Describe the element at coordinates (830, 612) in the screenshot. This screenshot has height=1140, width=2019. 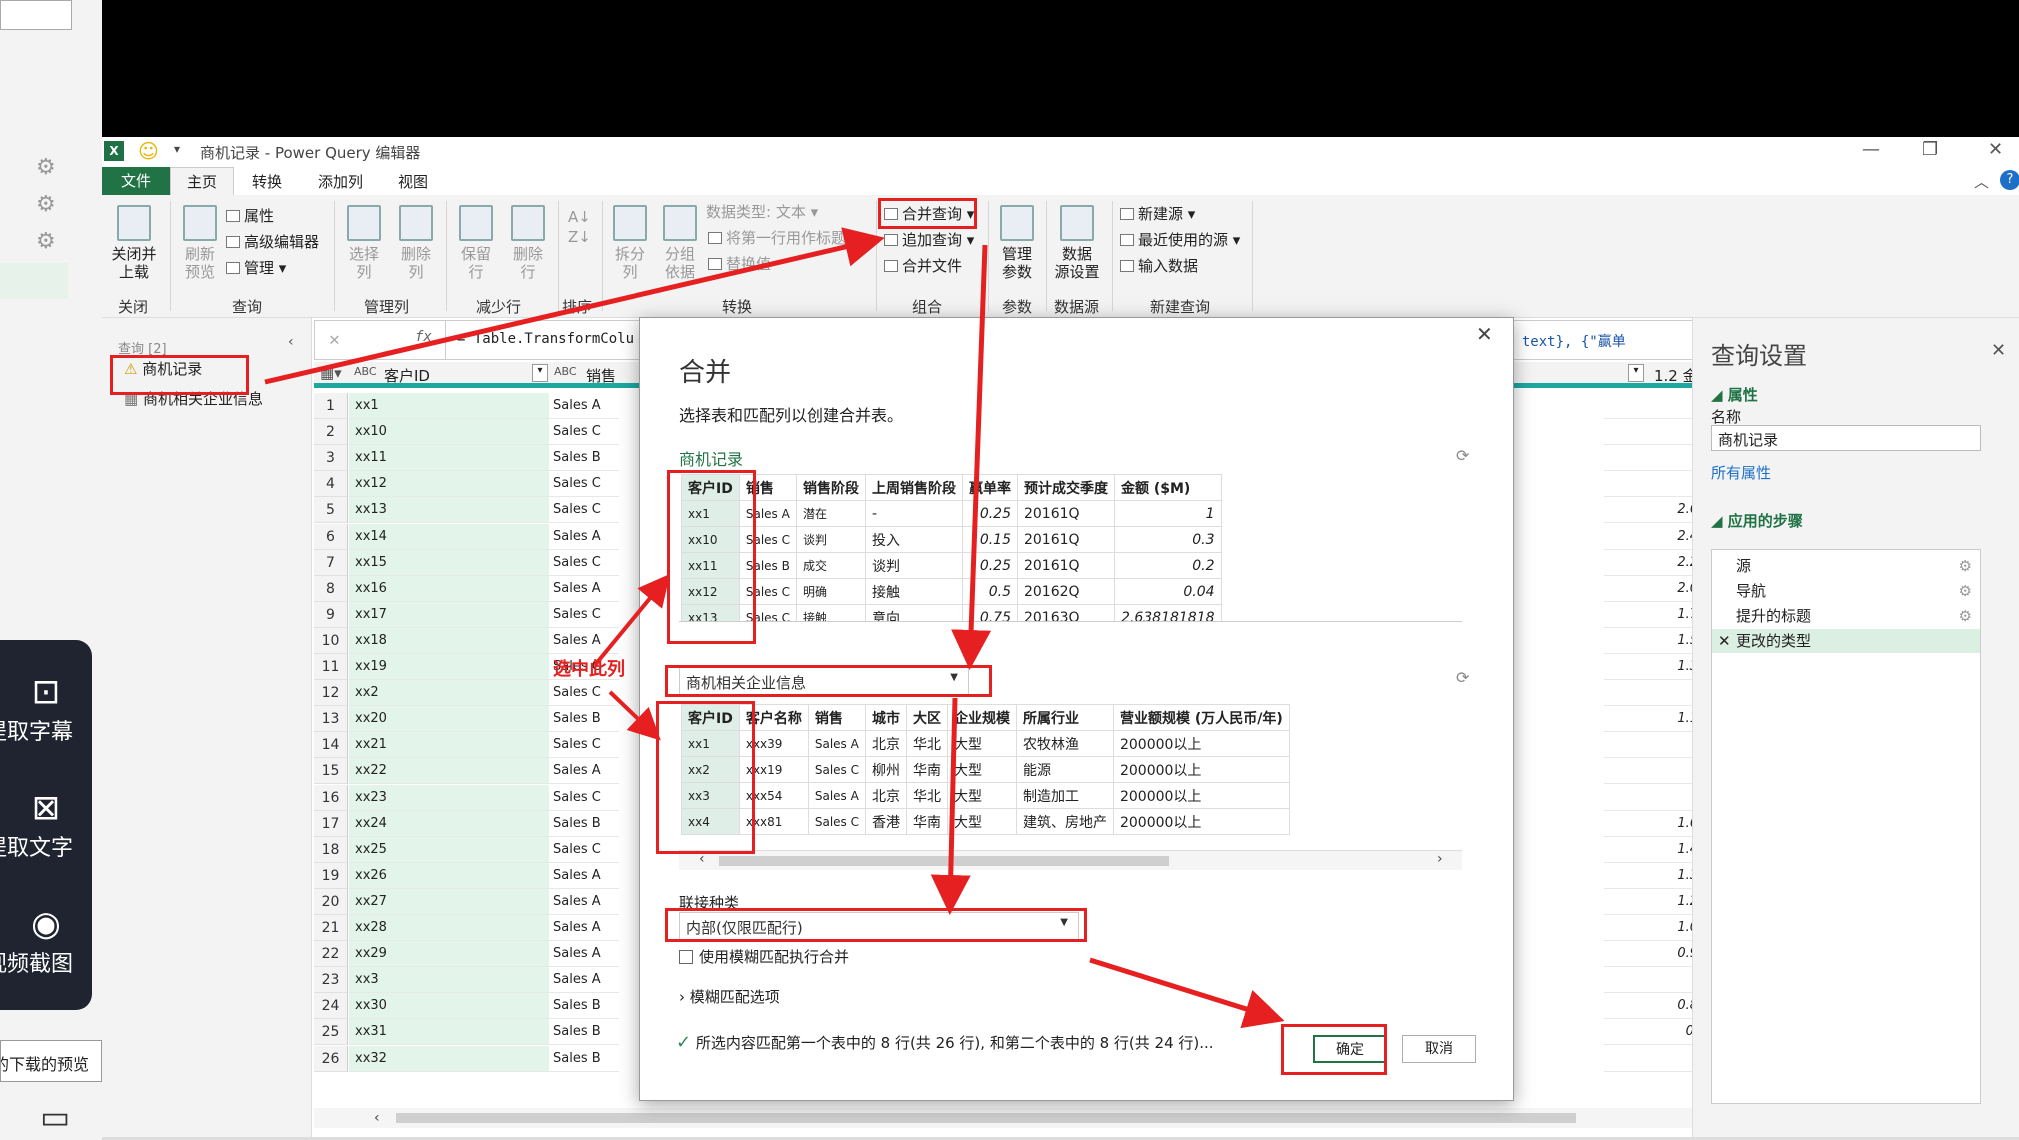
I see `table-cell: 接触` at that location.